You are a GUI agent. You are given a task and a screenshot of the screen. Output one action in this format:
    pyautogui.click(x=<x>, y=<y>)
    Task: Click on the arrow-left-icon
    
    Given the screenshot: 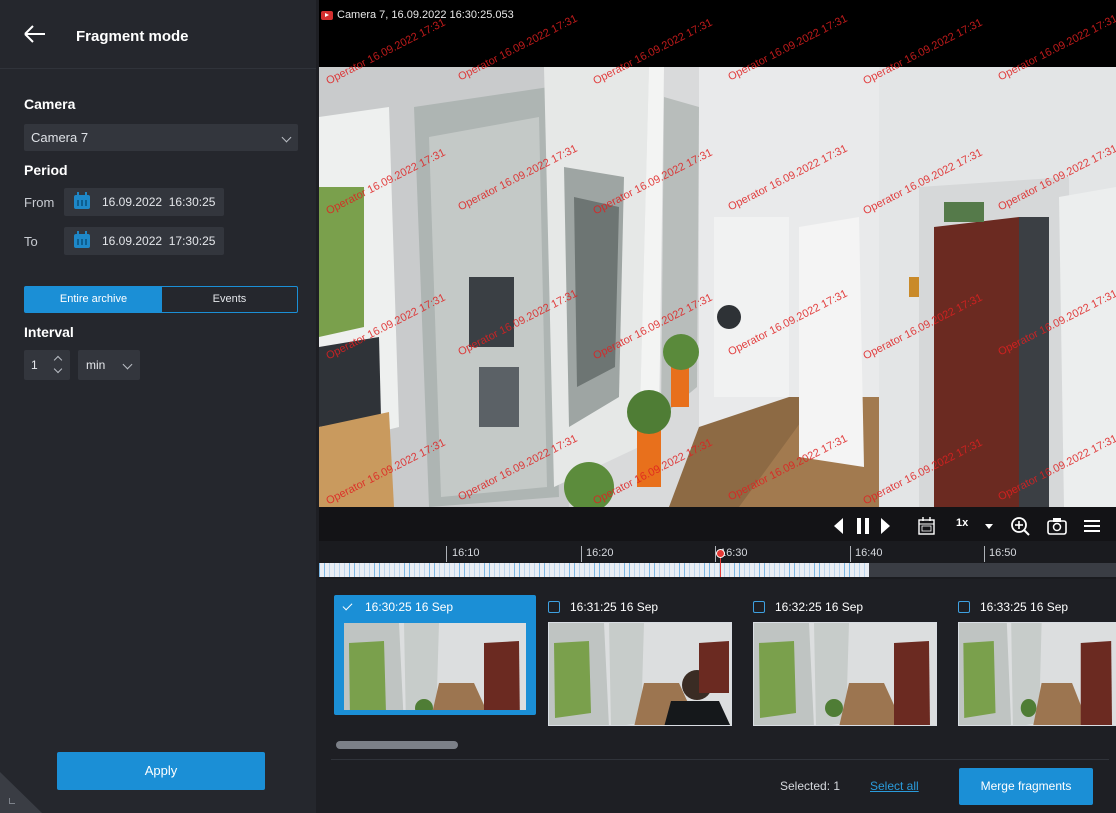 What is the action you would take?
    pyautogui.click(x=35, y=34)
    